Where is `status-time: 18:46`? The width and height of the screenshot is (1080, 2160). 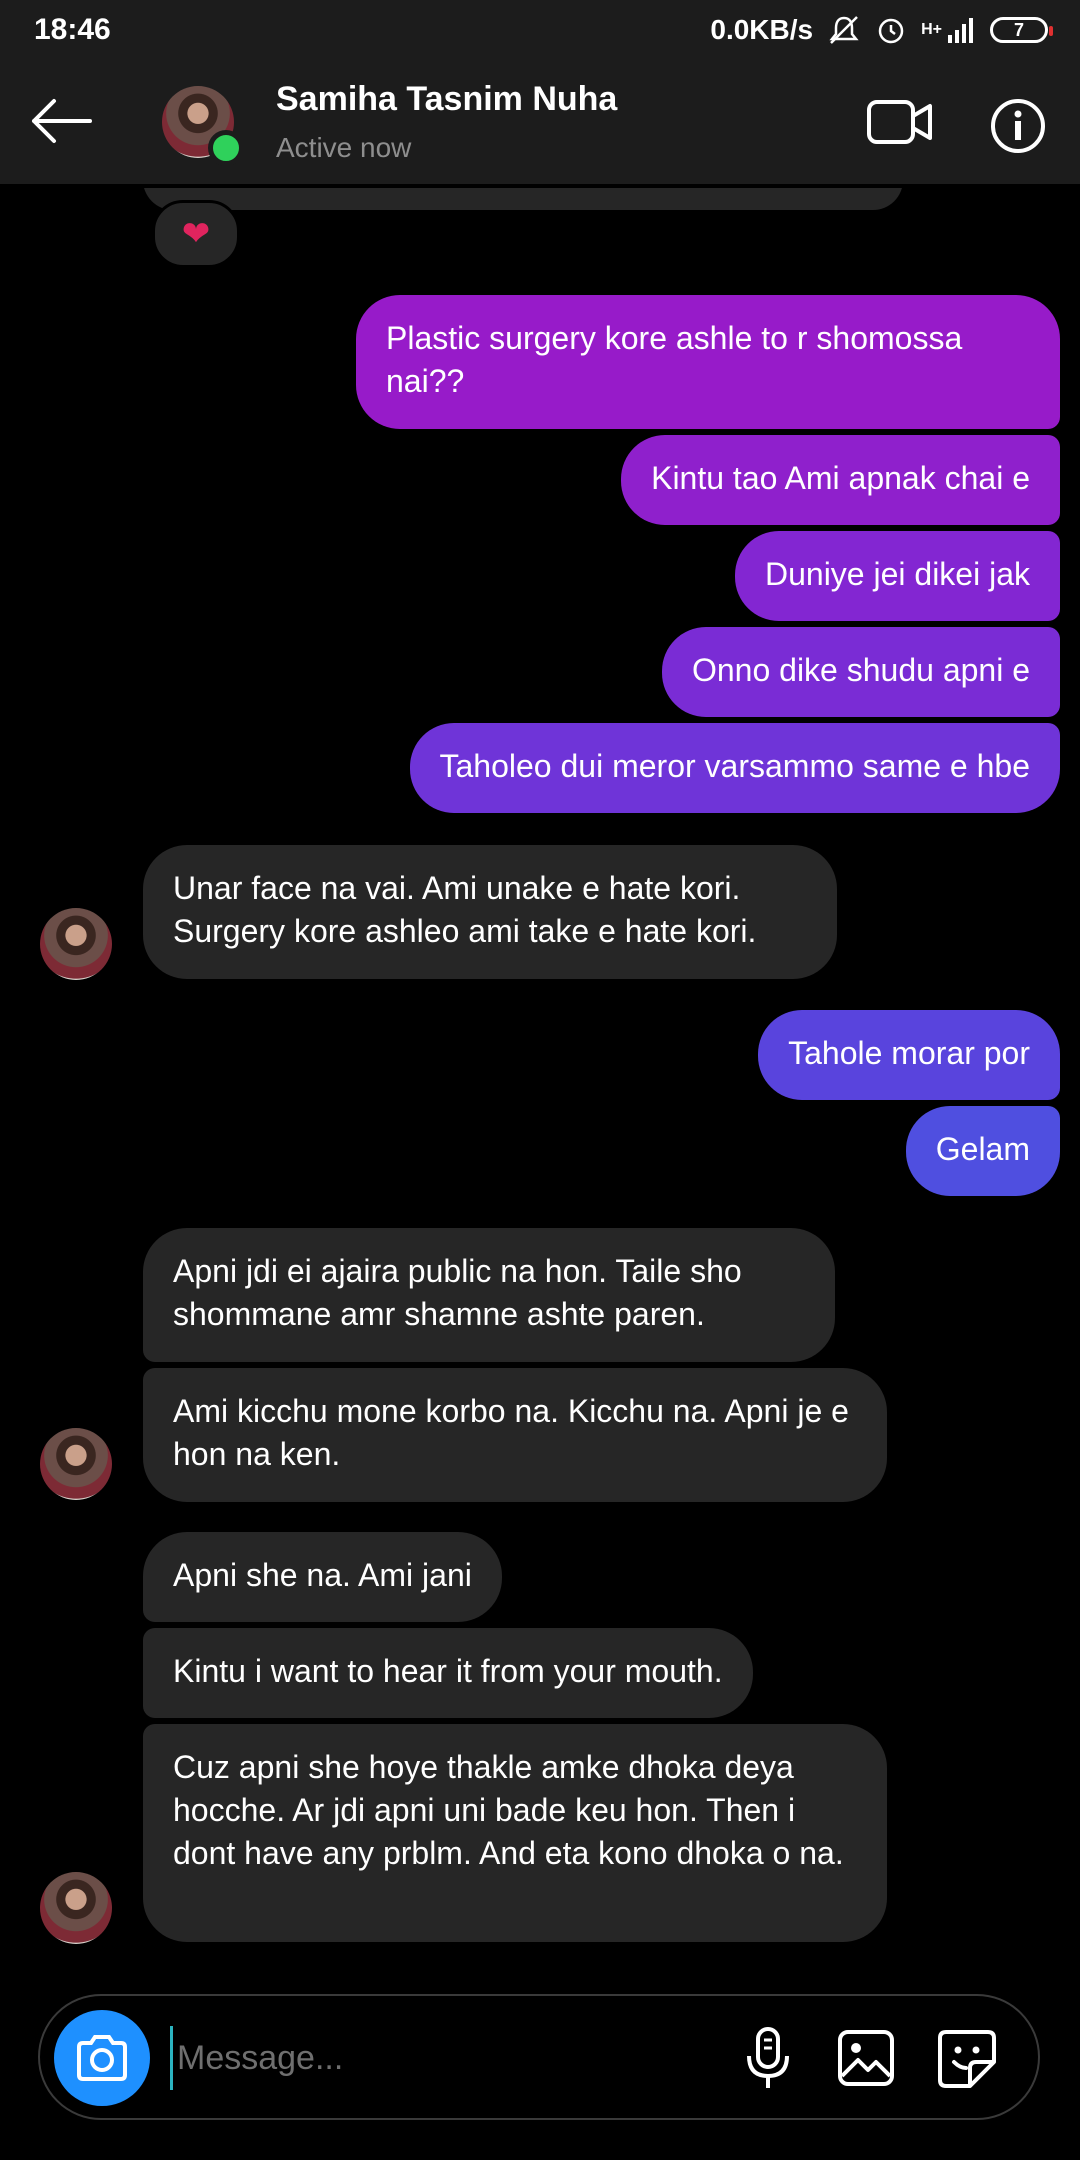 status-time: 18:46 is located at coordinates (72, 29).